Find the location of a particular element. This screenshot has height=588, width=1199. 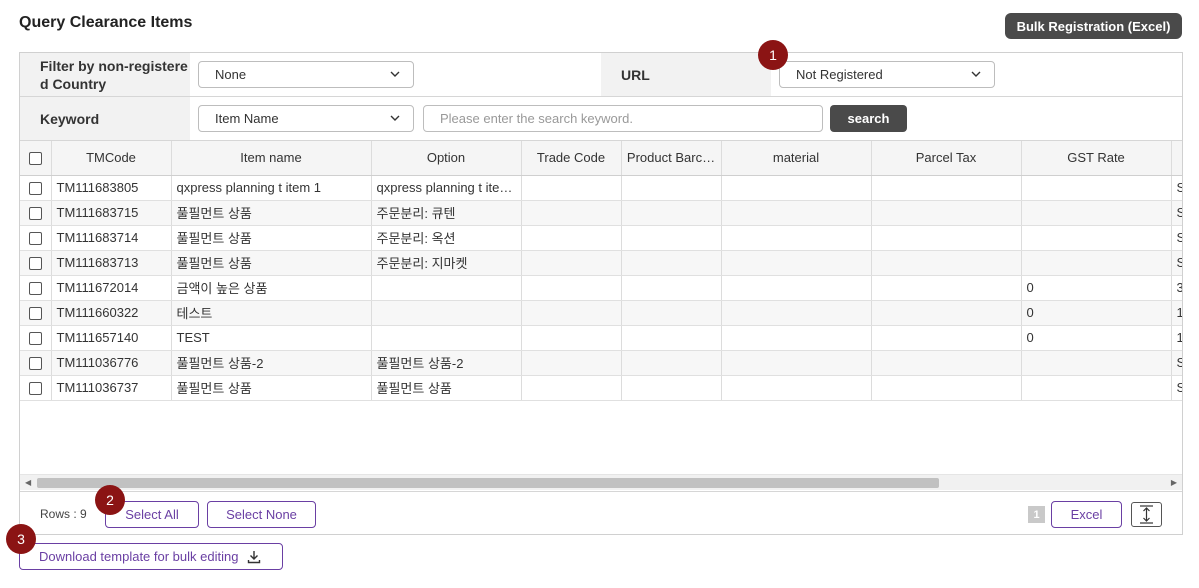

cell-item-name: 풀필먼트 상품 is located at coordinates (271, 213).